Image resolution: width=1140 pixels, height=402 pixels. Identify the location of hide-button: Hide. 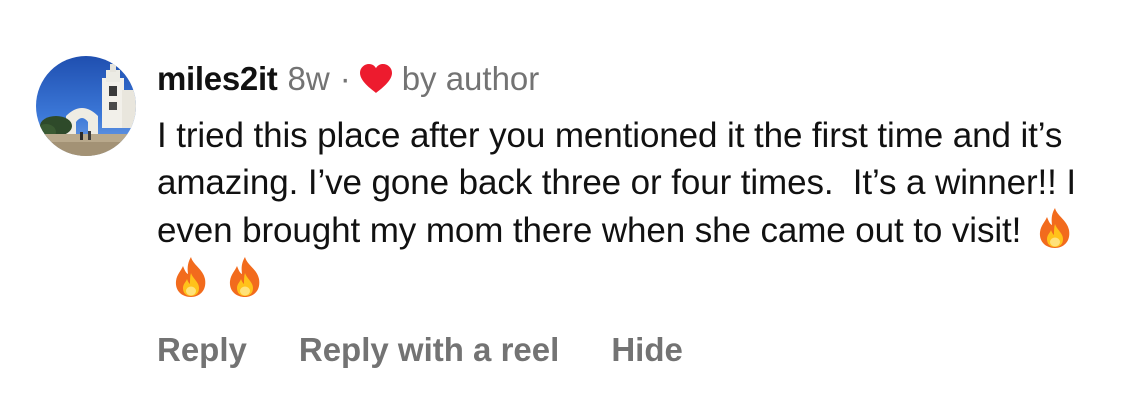
(647, 350).